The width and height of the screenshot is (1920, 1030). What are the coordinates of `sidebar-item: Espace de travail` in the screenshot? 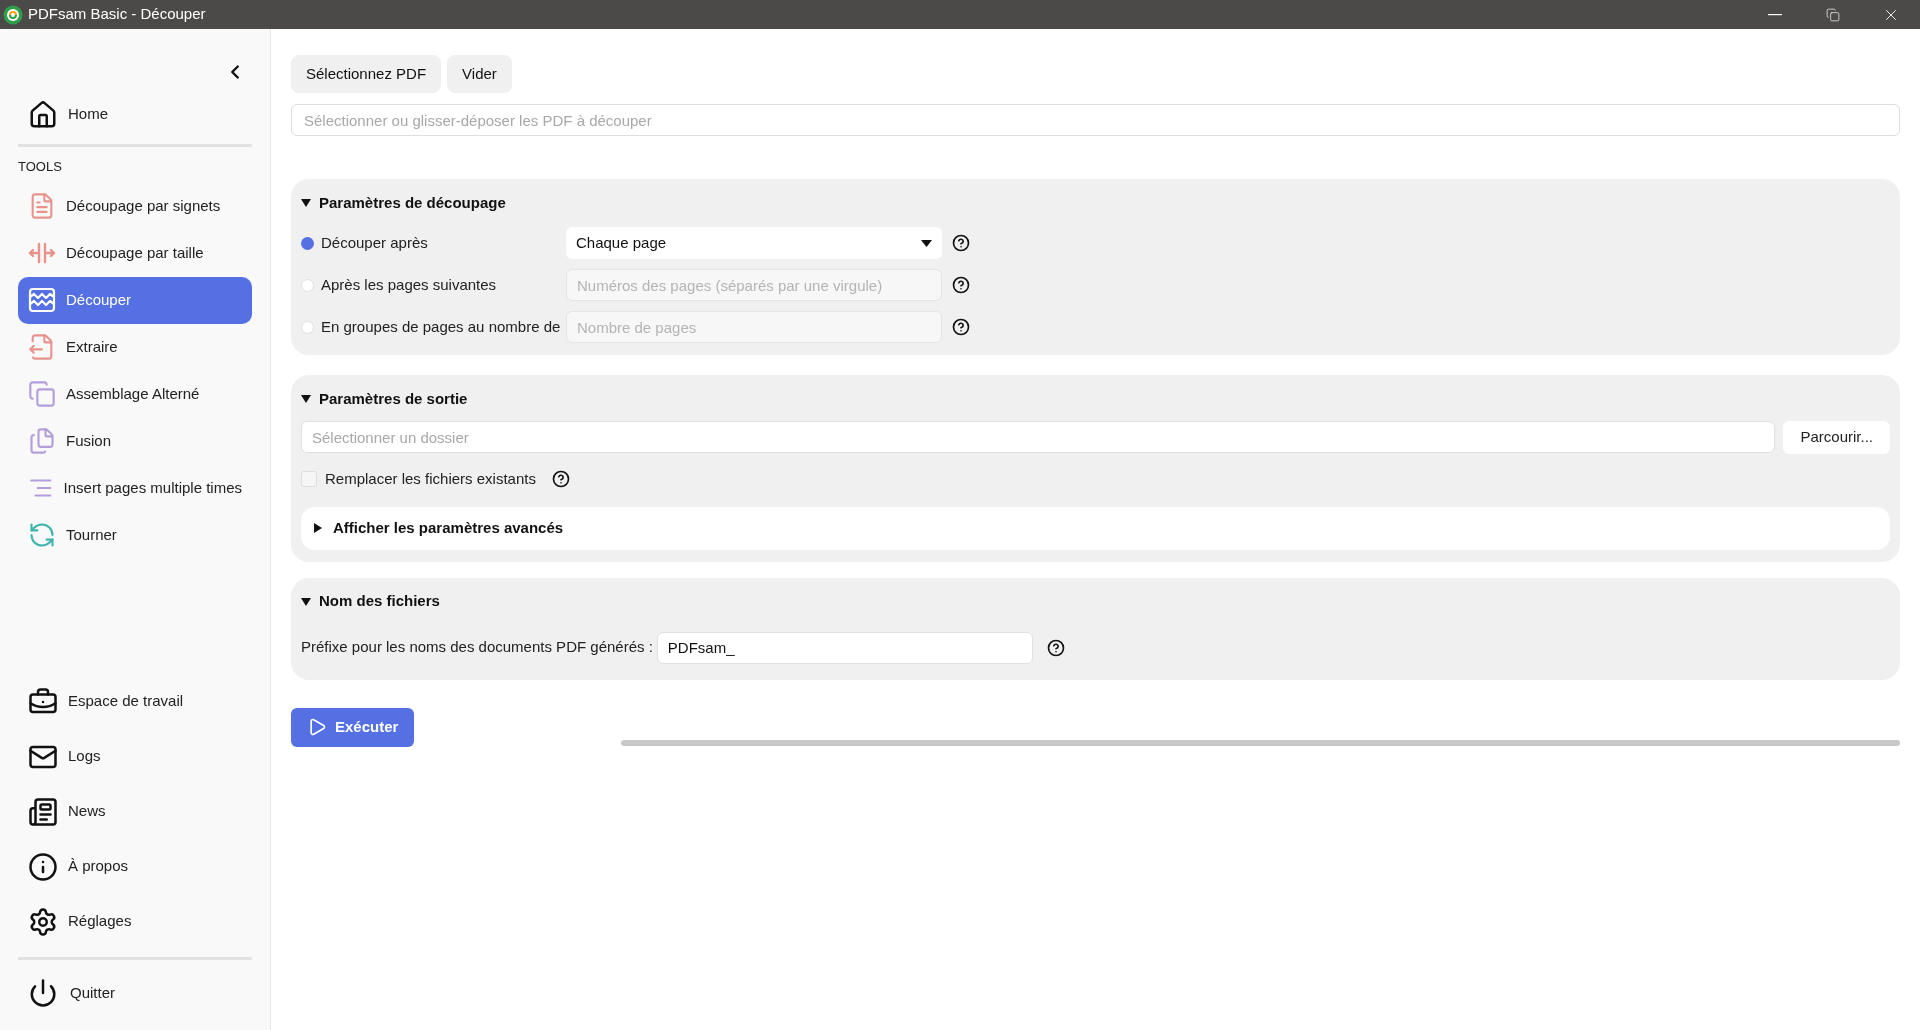 It's located at (135, 701).